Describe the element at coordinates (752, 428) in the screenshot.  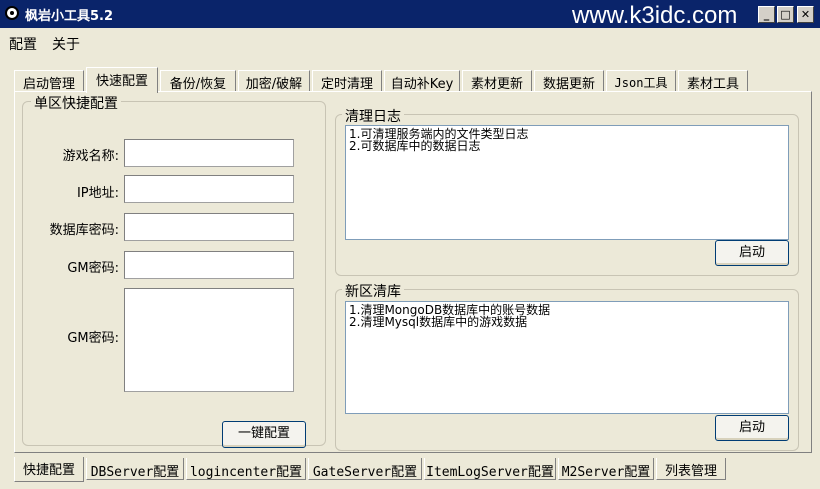
I see `new-zone-start-button: 启动` at that location.